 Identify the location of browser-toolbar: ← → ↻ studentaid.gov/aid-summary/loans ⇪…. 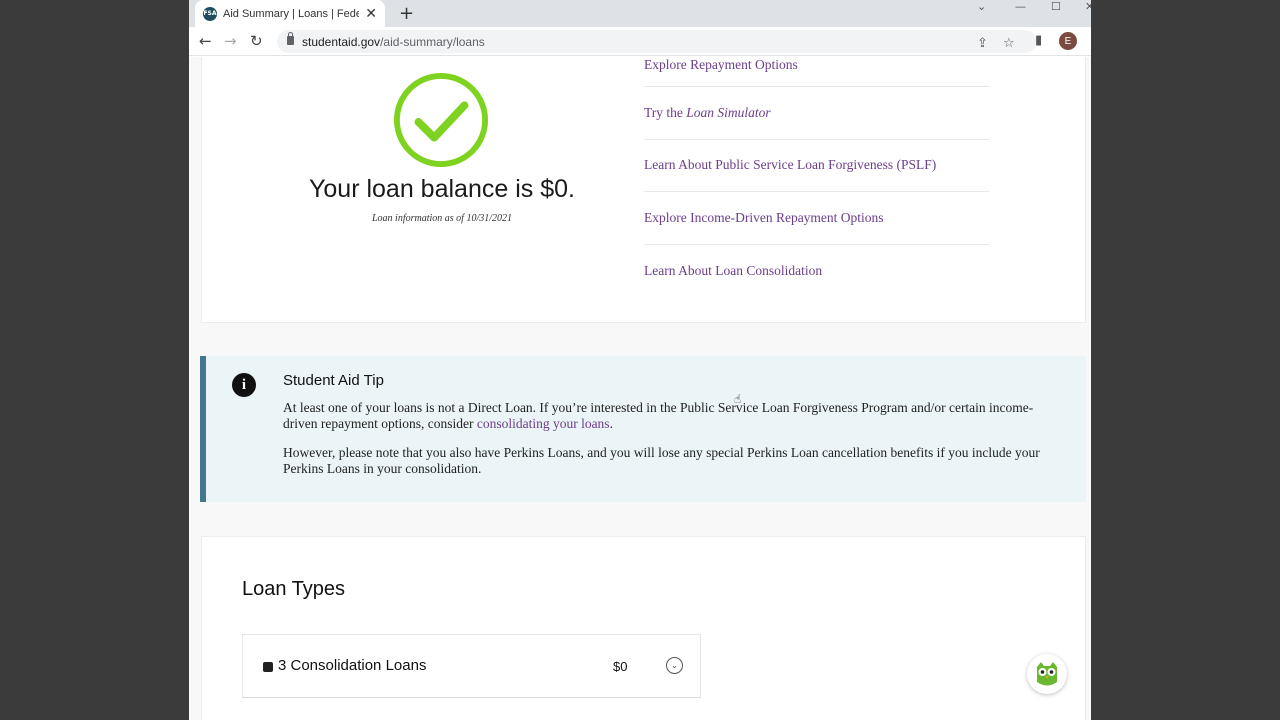
(640, 41).